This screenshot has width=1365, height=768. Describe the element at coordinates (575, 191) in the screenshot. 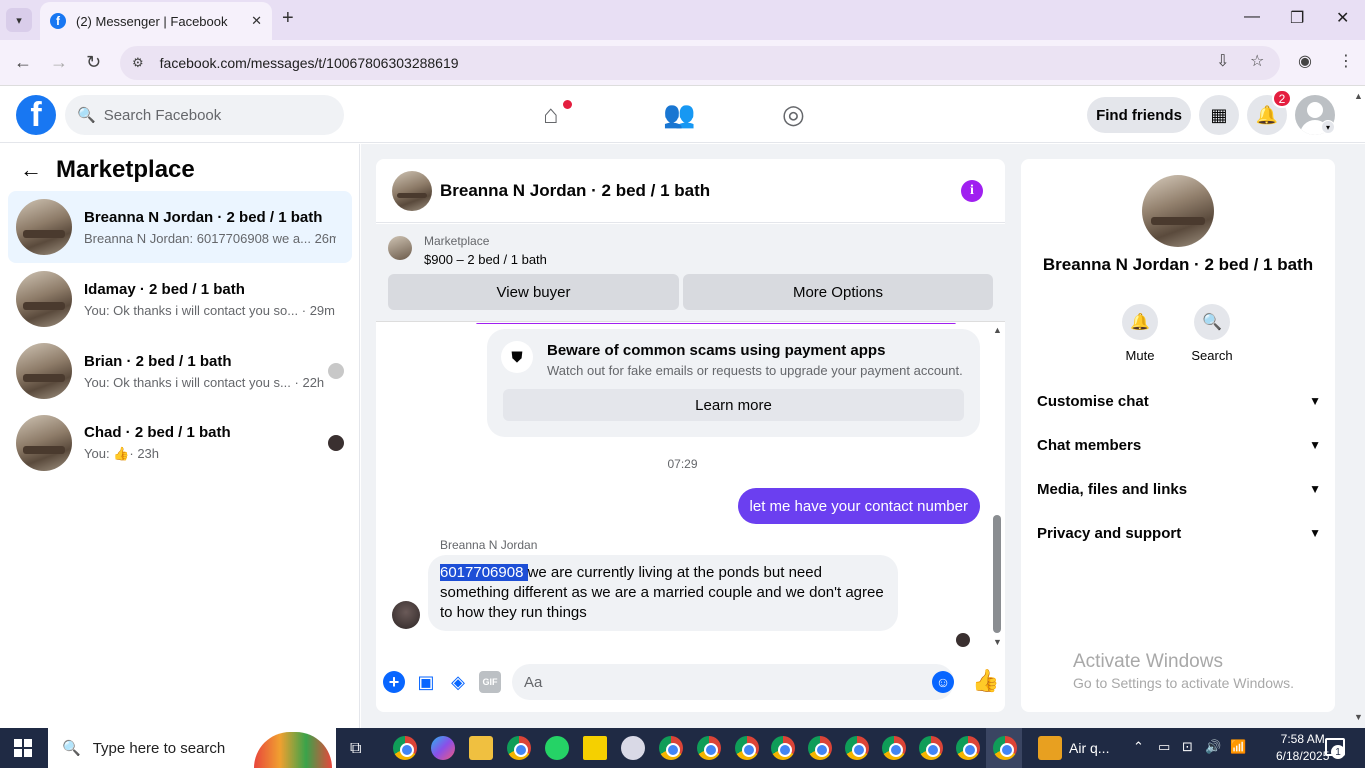

I see `chat-header-name: Breanna N Jordan · 2 bed / 1 bath` at that location.